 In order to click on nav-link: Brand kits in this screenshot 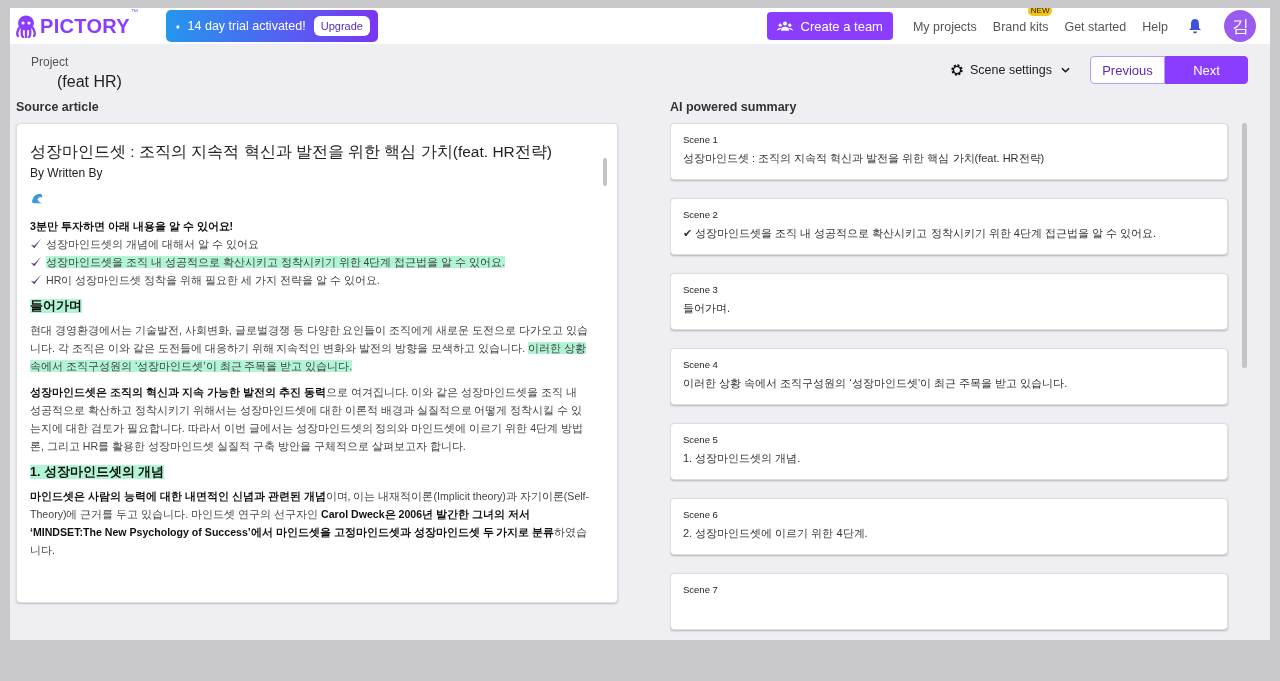, I will do `click(1020, 27)`.